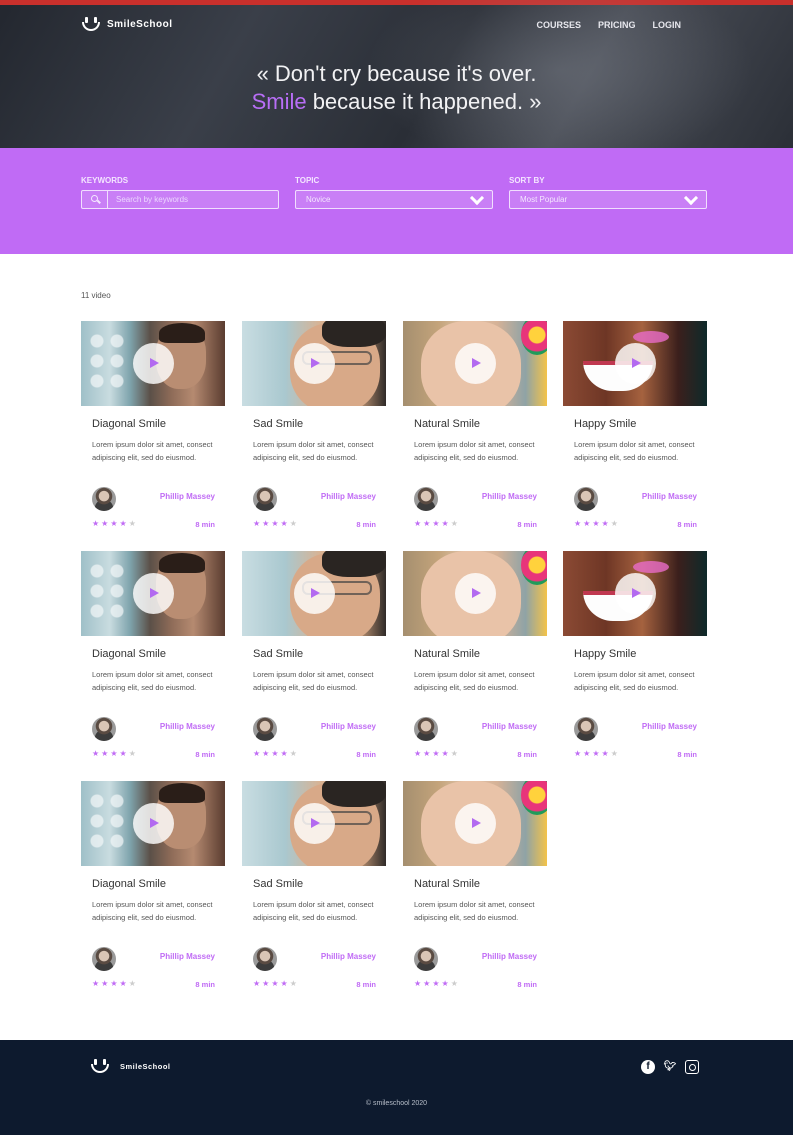 This screenshot has width=793, height=1135. What do you see at coordinates (188, 199) in the screenshot?
I see `keywords-search-input` at bounding box center [188, 199].